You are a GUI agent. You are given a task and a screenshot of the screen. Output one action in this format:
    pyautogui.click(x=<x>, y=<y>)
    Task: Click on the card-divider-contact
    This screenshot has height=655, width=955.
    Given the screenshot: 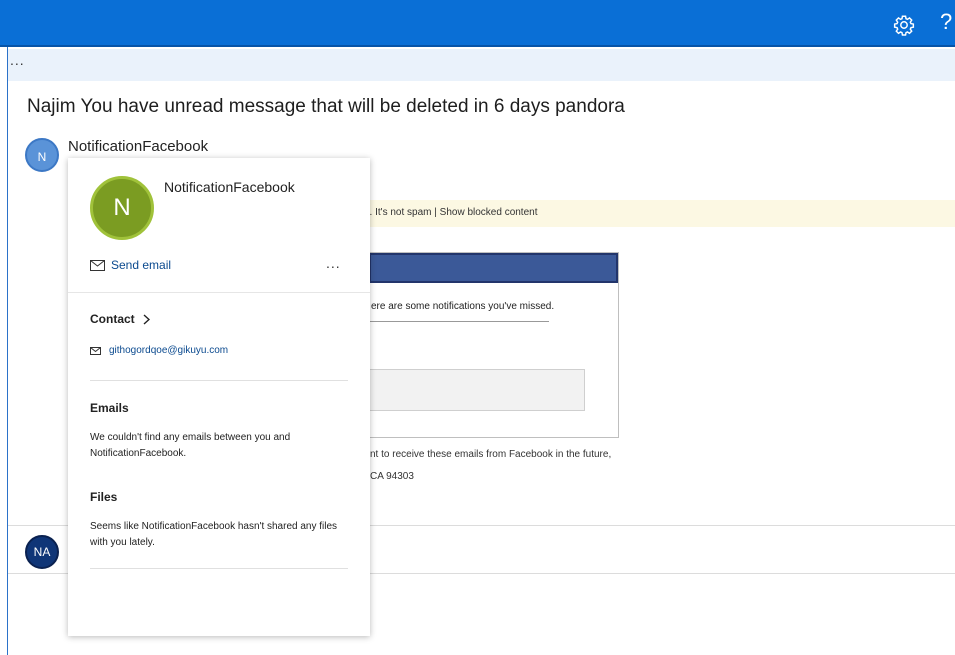 What is the action you would take?
    pyautogui.click(x=219, y=380)
    